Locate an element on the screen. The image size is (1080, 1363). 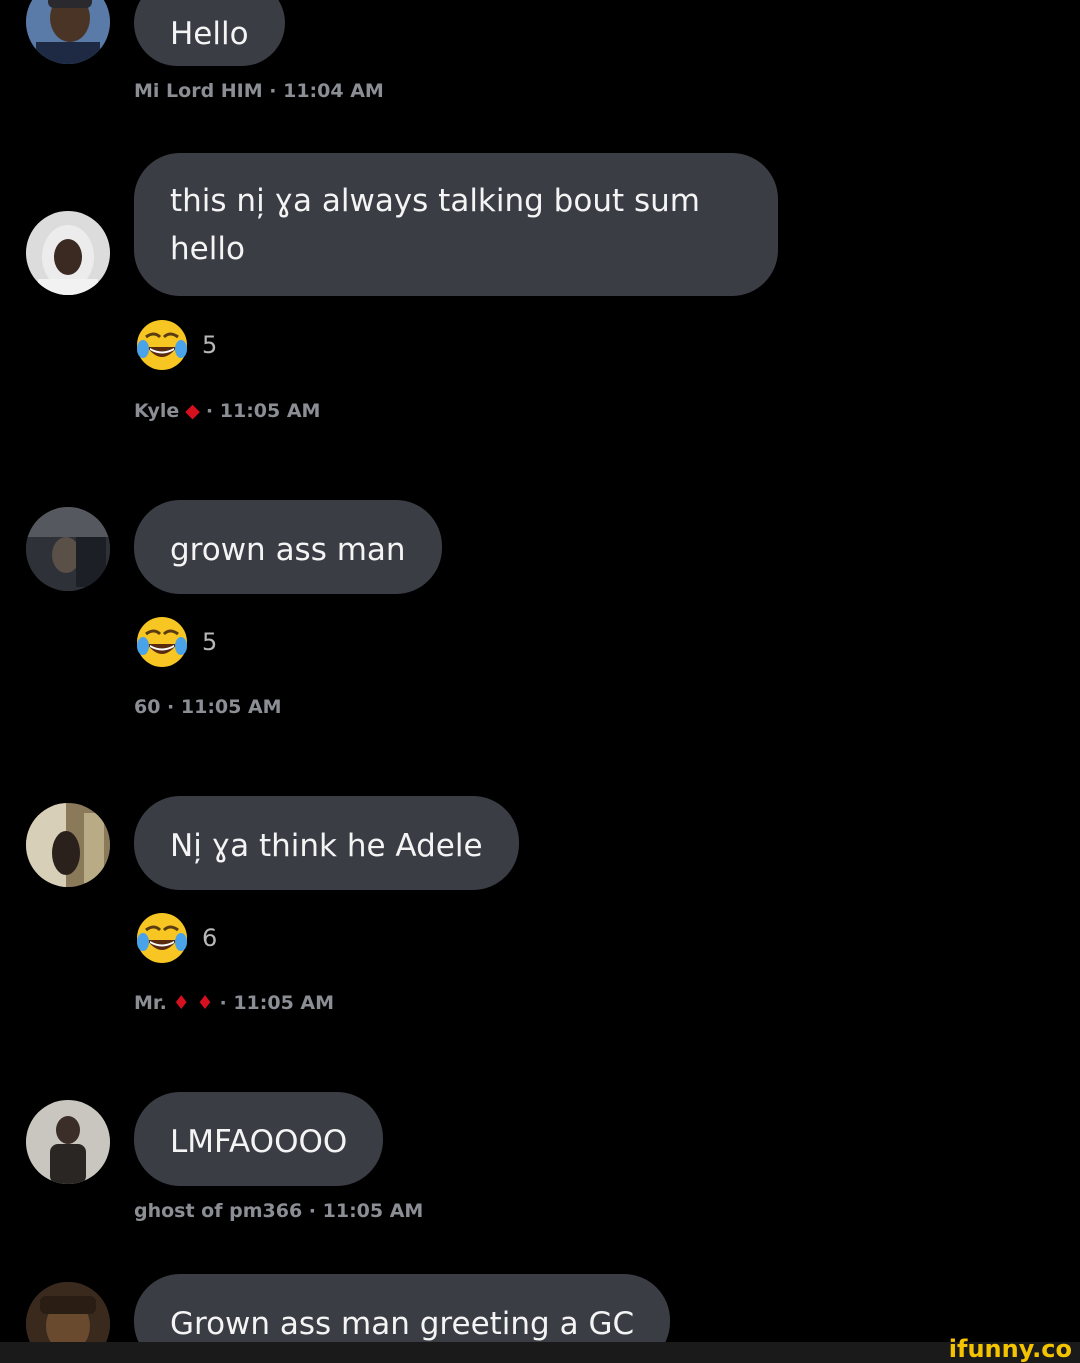
reaction-count: 6 is located at coordinates (210, 938).